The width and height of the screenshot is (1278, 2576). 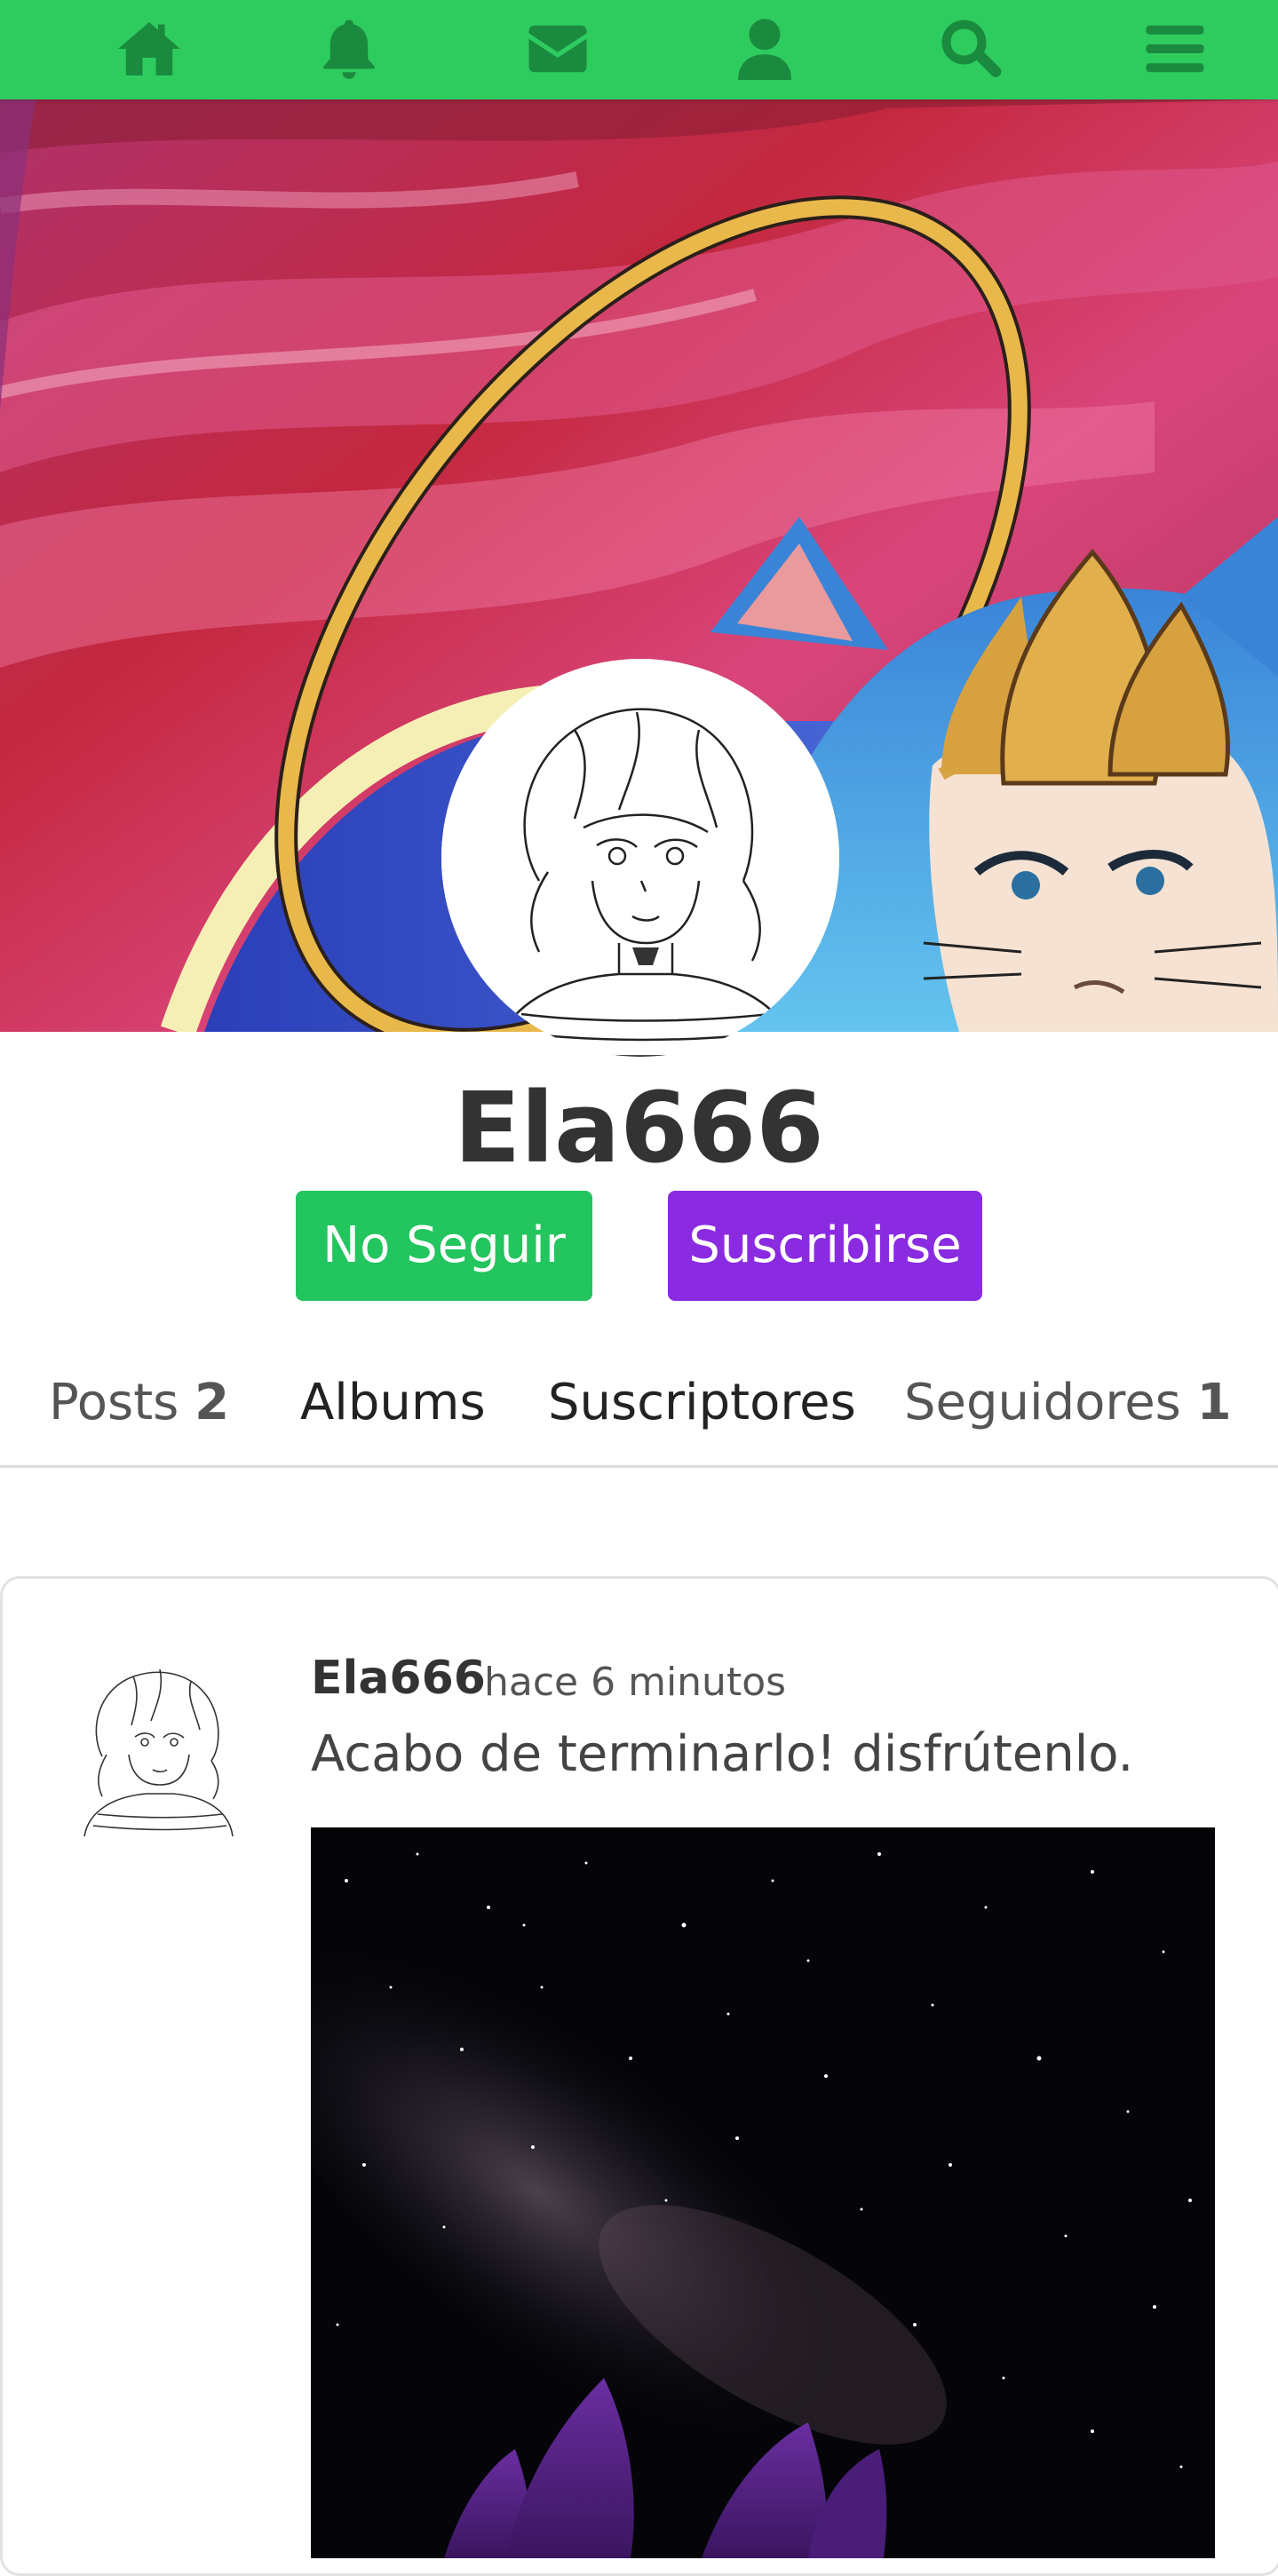 I want to click on tab-subscribers: Suscriptores, so click(x=702, y=1403).